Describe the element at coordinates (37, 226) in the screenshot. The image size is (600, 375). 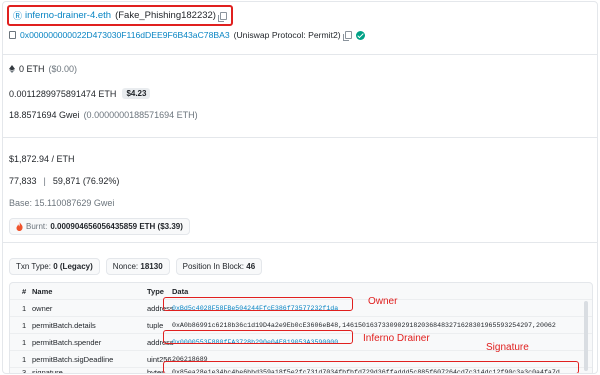
I see `burnt-label: Burnt:` at that location.